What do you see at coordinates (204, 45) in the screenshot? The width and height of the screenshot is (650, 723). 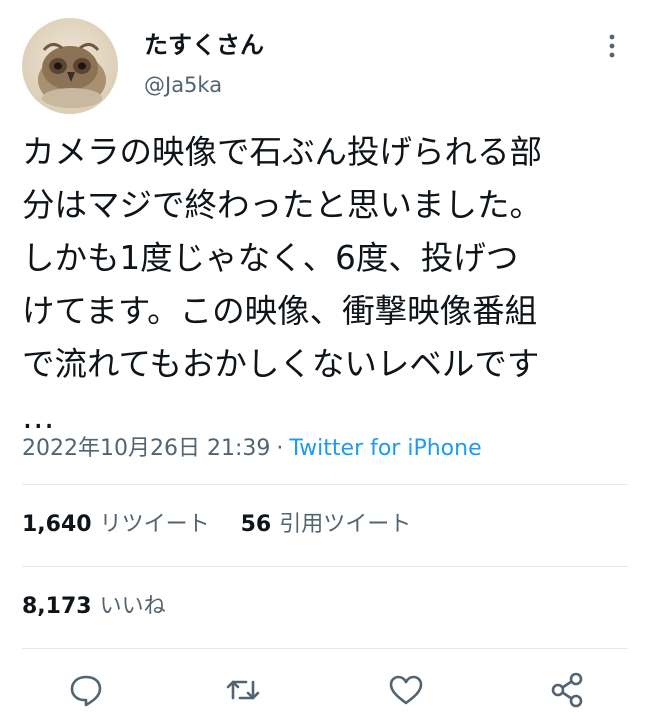 I see `display-name: たすくさん` at bounding box center [204, 45].